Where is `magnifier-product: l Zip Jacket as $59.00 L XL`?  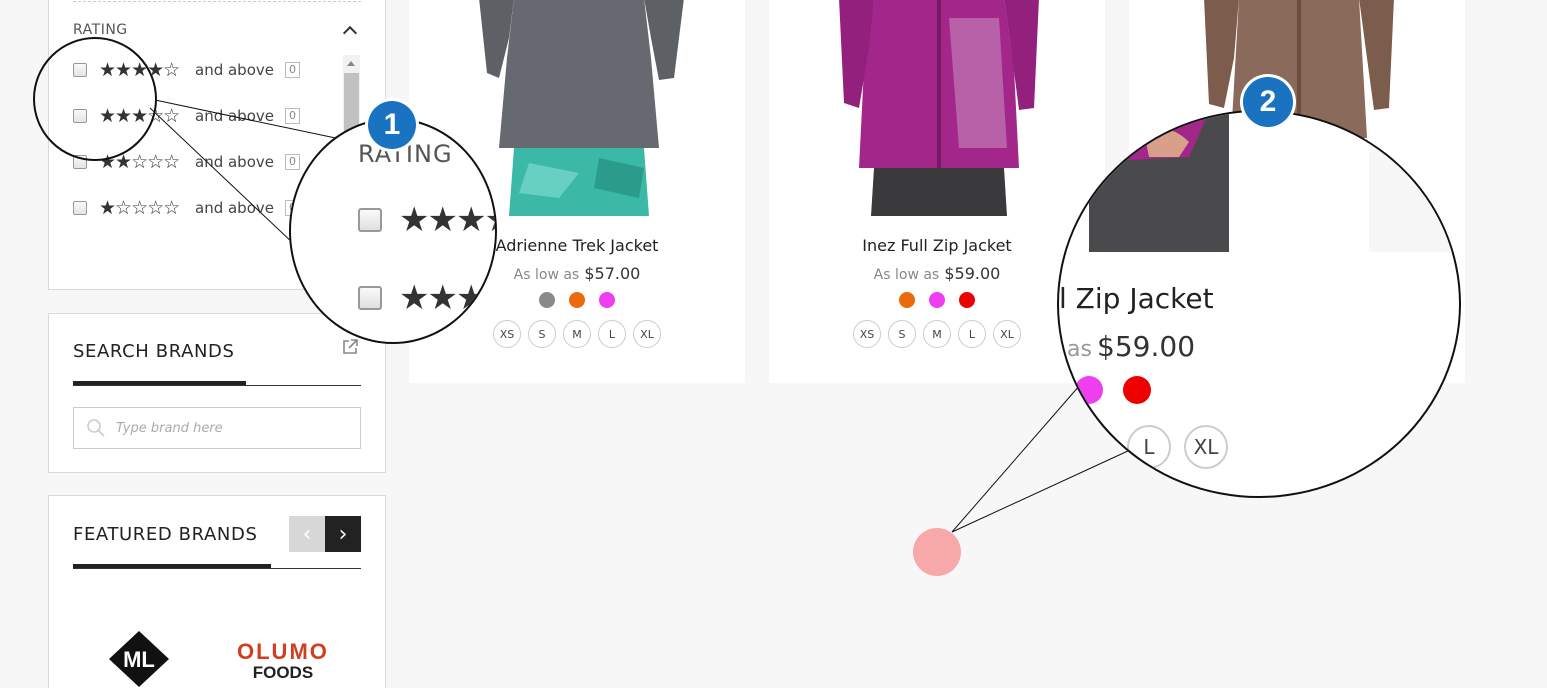 magnifier-product: l Zip Jacket as $59.00 L XL is located at coordinates (1259, 304).